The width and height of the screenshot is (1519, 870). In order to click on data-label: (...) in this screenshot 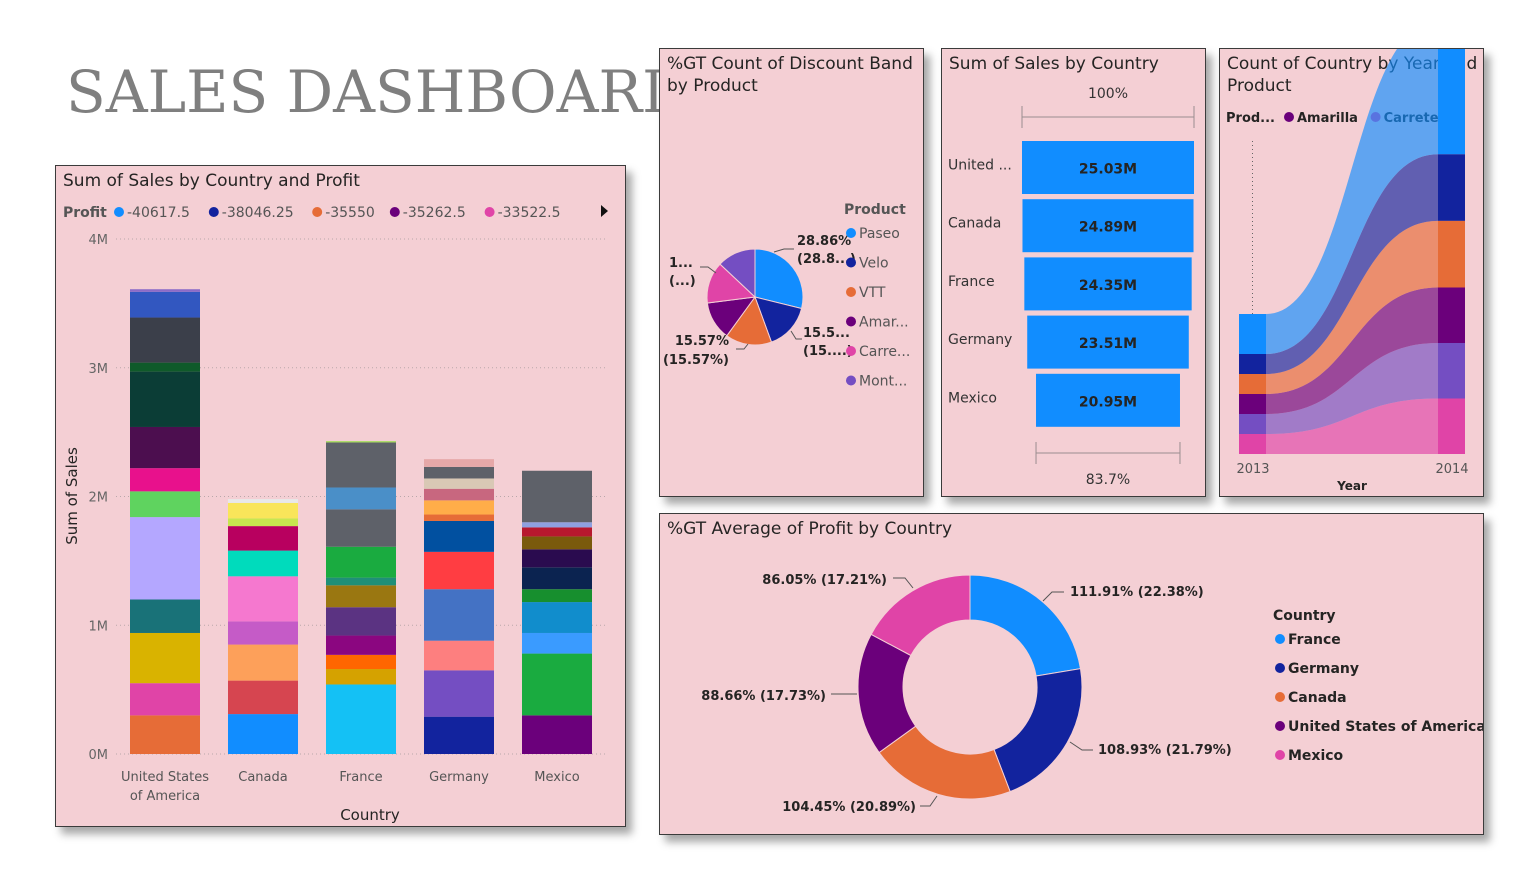, I will do `click(682, 281)`.